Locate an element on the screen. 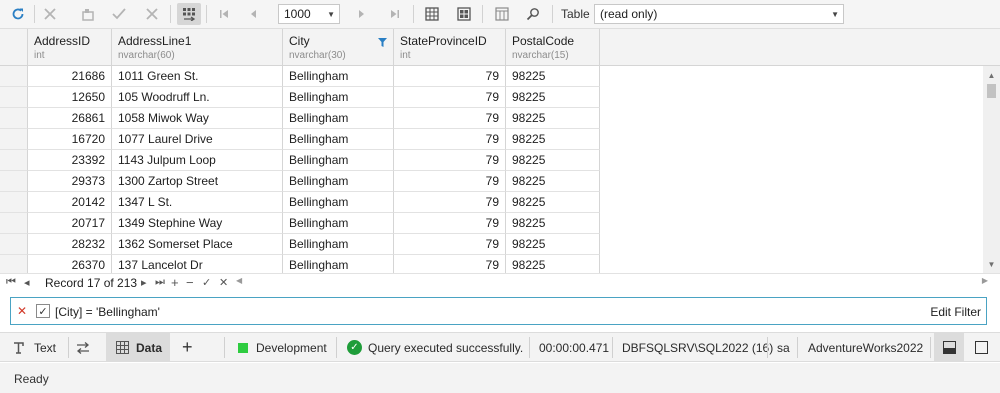 The image size is (1000, 393). table-row: 29373 1300 Zartop Street Bellingham 79 98225 is located at coordinates (300, 181).